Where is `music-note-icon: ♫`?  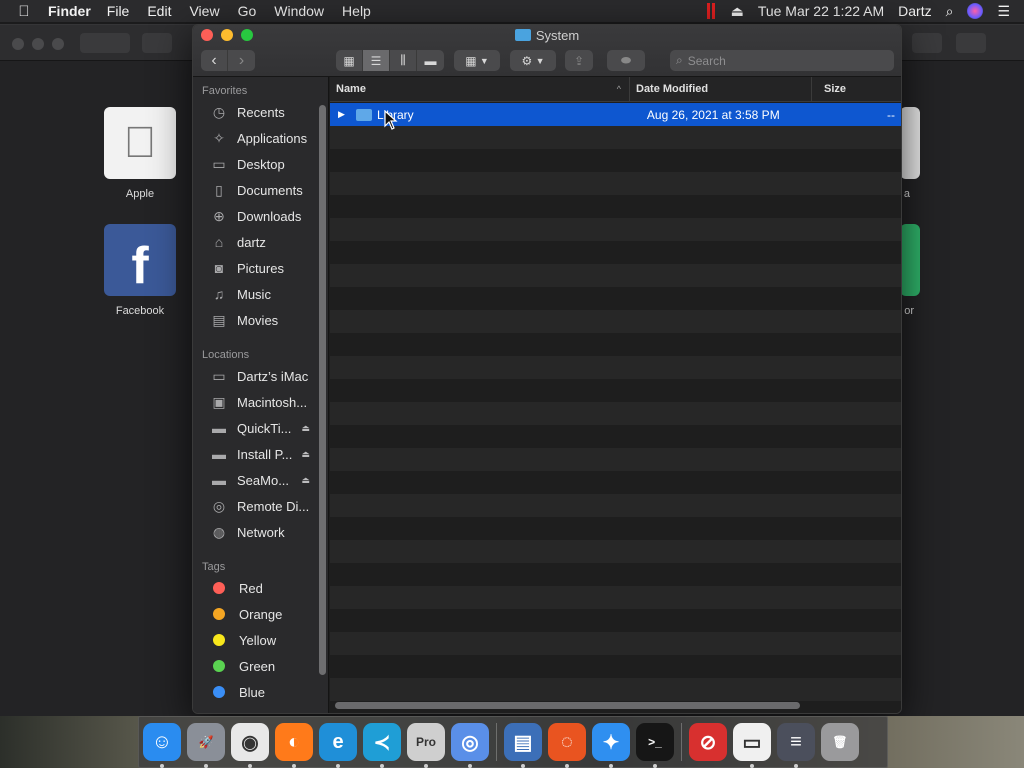
music-note-icon: ♫ is located at coordinates (219, 294).